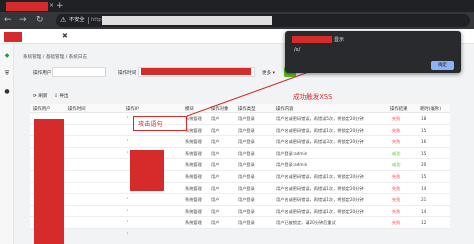 The width and height of the screenshot is (474, 244). What do you see at coordinates (42, 109) in the screenshot?
I see `col-operator: 操作用户` at bounding box center [42, 109].